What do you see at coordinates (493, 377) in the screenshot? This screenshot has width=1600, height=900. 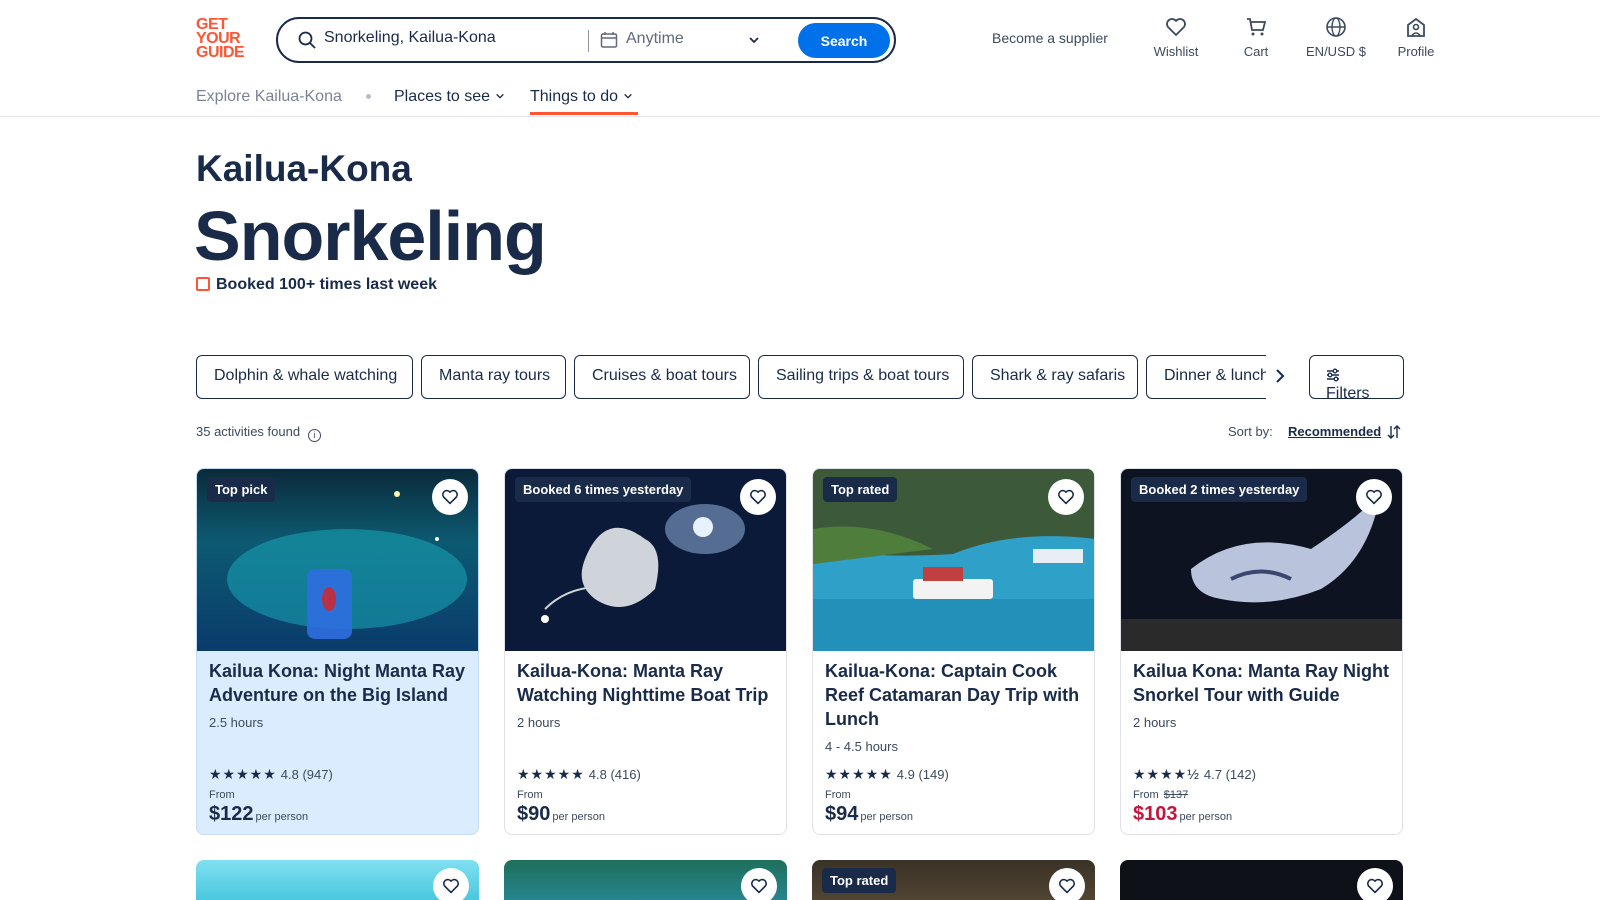 I see `chip-manta-ray: Manta ray tours` at bounding box center [493, 377].